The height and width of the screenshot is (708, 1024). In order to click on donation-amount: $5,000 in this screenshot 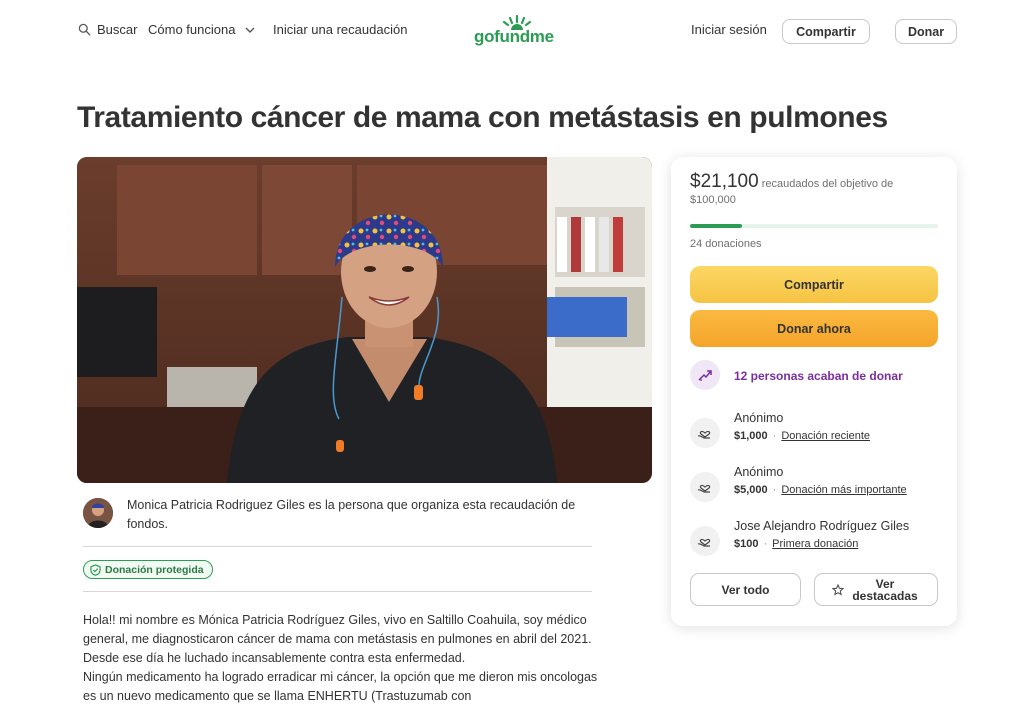, I will do `click(751, 490)`.